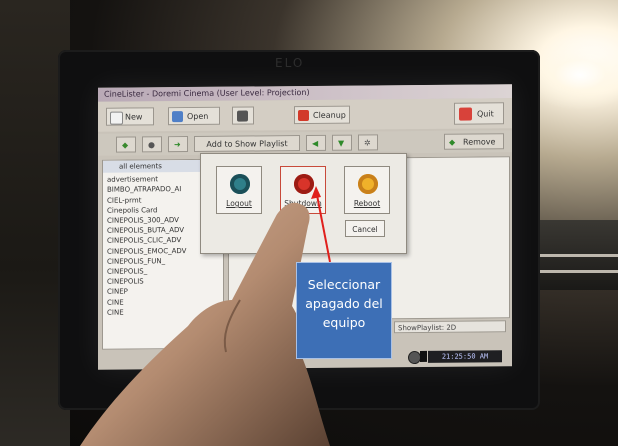  I want to click on callout-line: apagado del, so click(344, 303).